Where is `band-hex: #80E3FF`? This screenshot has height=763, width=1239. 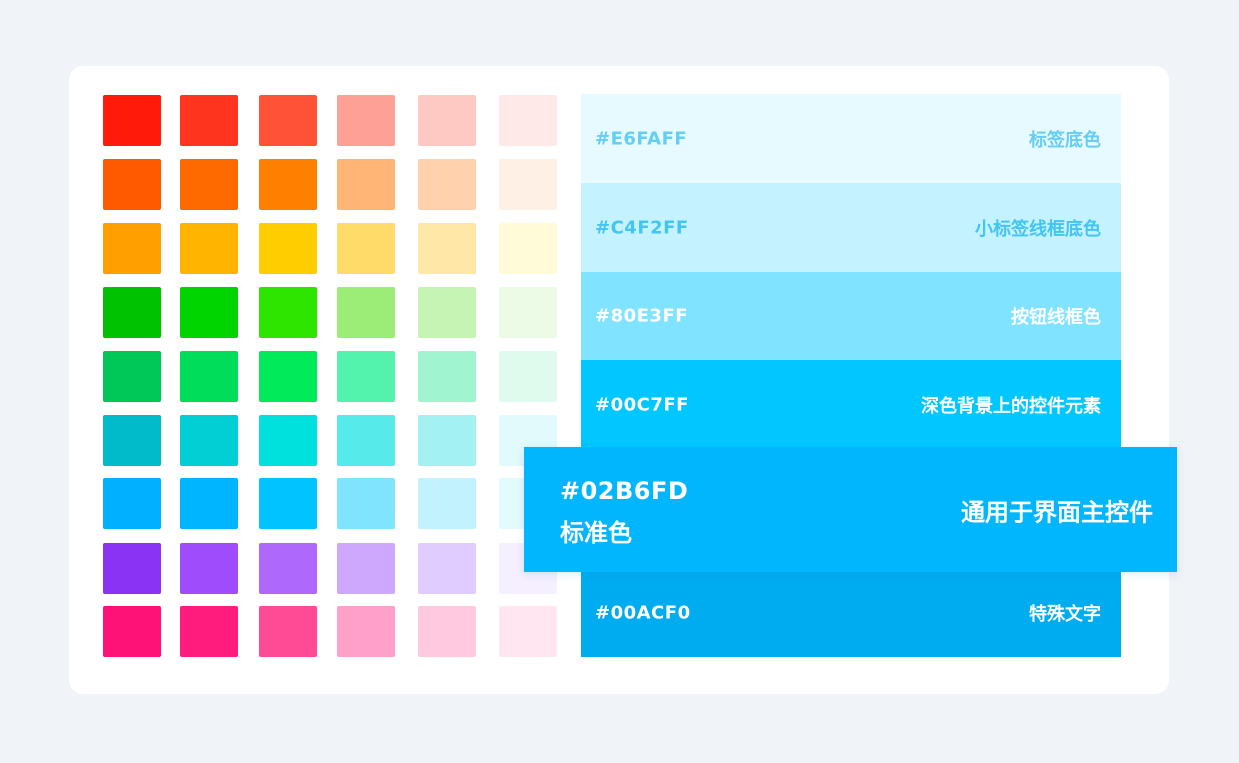
band-hex: #80E3FF is located at coordinates (642, 316).